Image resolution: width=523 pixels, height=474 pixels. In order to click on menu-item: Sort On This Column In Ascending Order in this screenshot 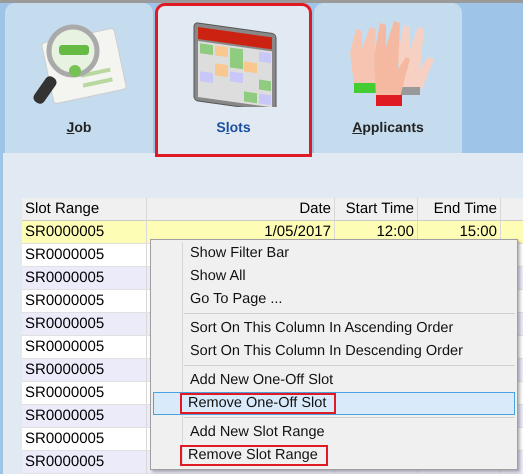, I will do `click(334, 328)`.